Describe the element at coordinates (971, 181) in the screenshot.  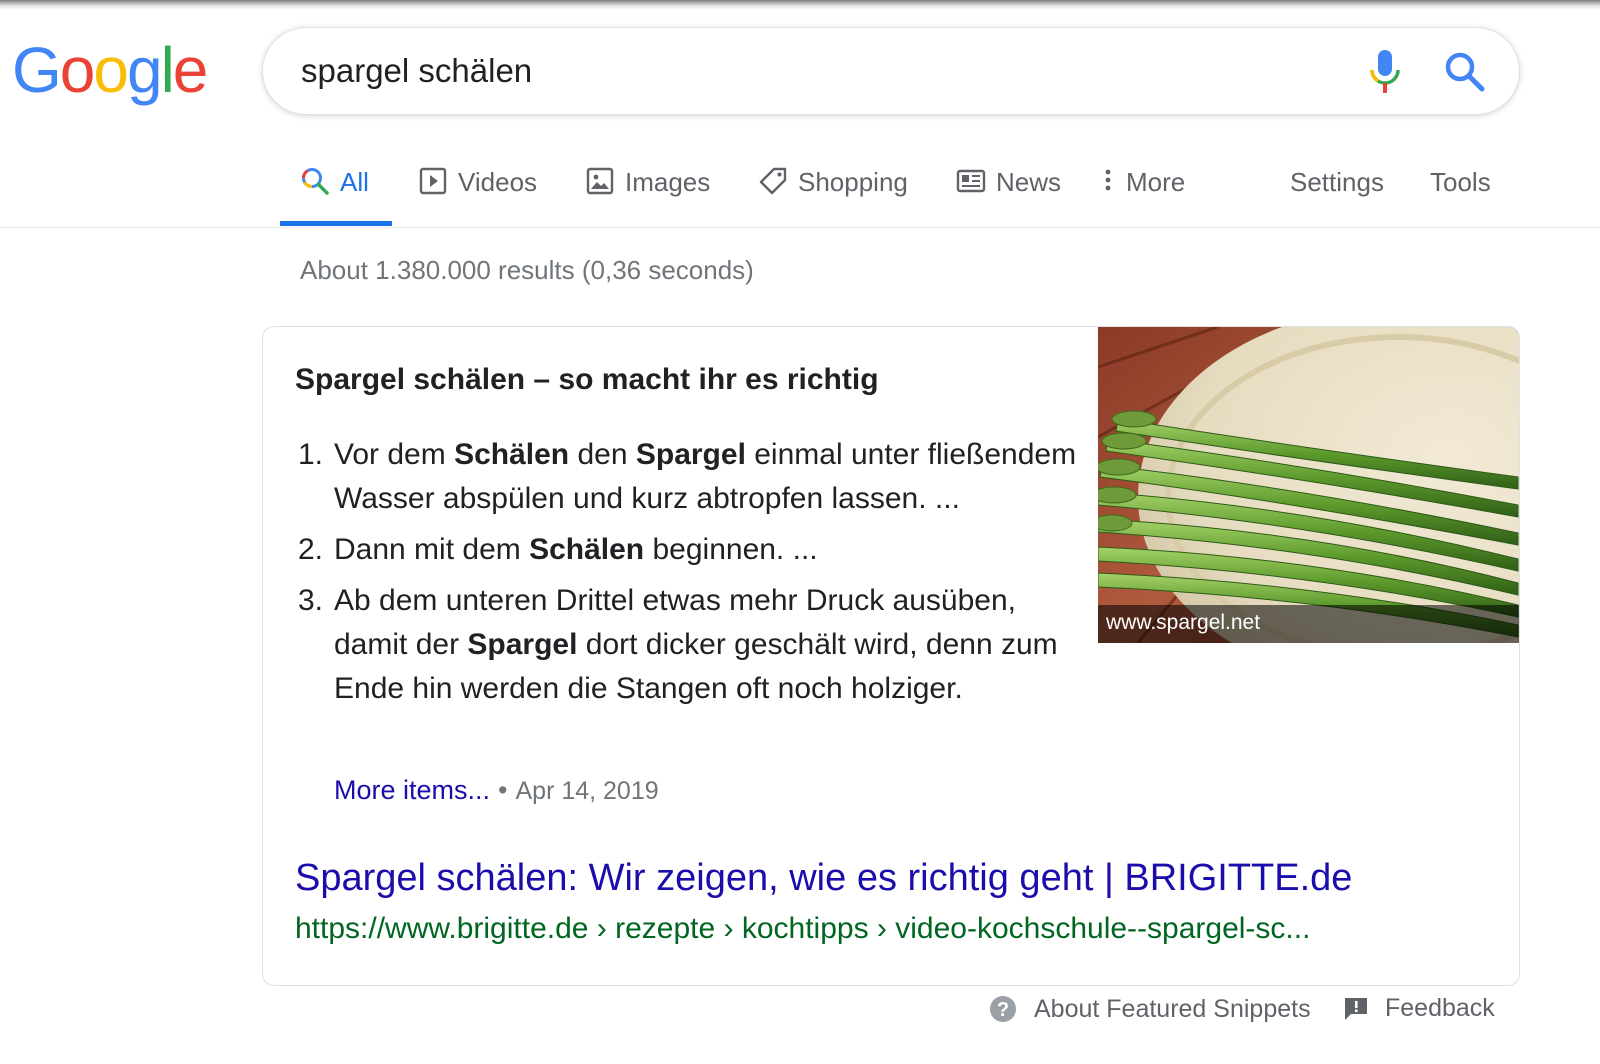
I see `newspaper-icon` at that location.